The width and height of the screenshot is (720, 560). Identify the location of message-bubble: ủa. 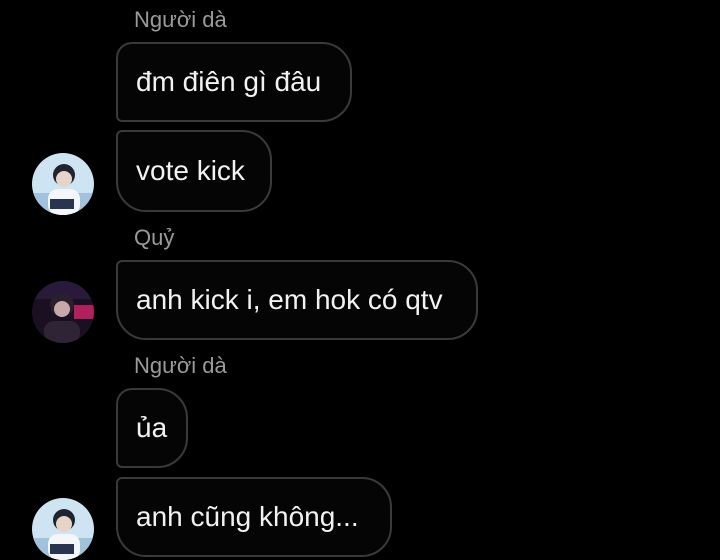
(152, 428).